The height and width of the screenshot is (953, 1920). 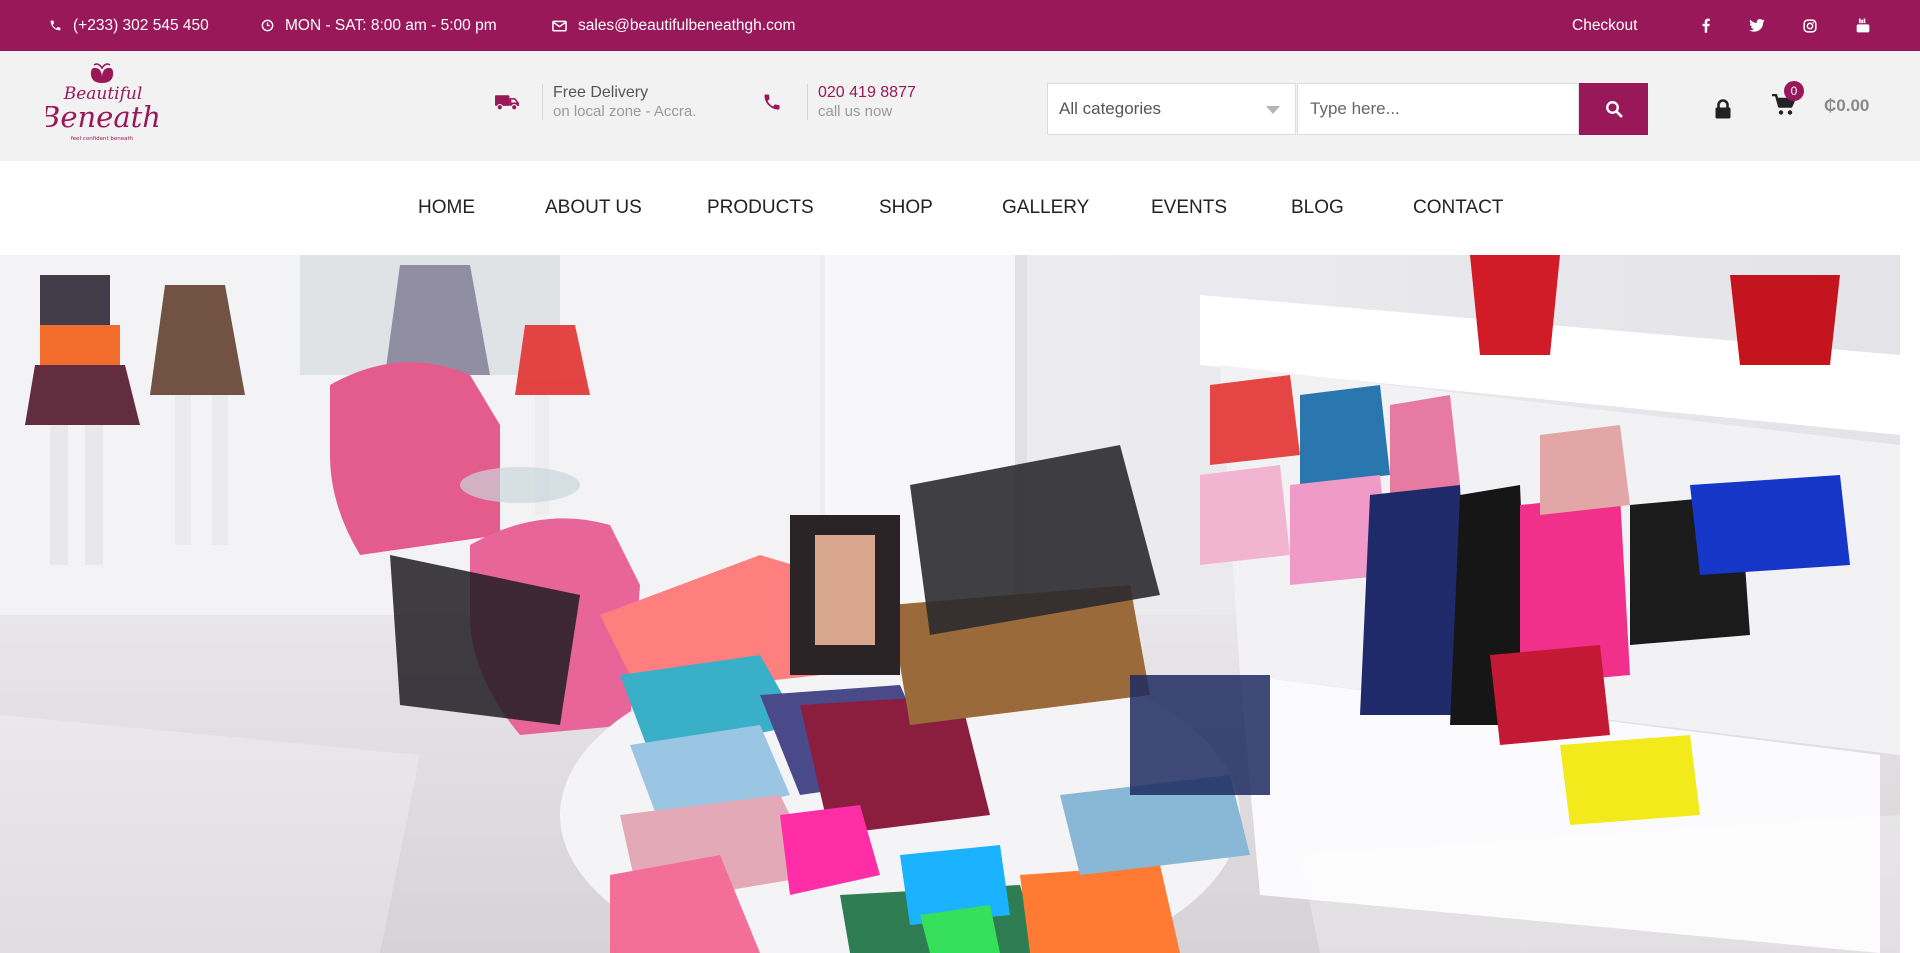 I want to click on checkout-label: Checkout, so click(x=1605, y=25).